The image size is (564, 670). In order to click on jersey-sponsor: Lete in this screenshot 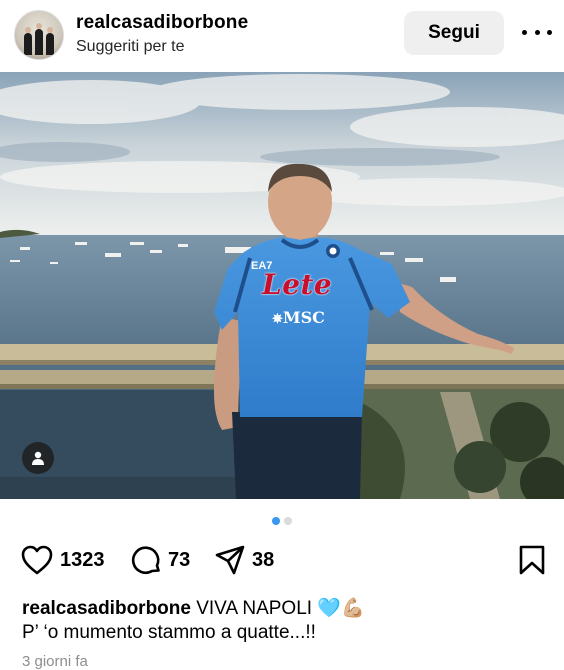, I will do `click(297, 284)`.